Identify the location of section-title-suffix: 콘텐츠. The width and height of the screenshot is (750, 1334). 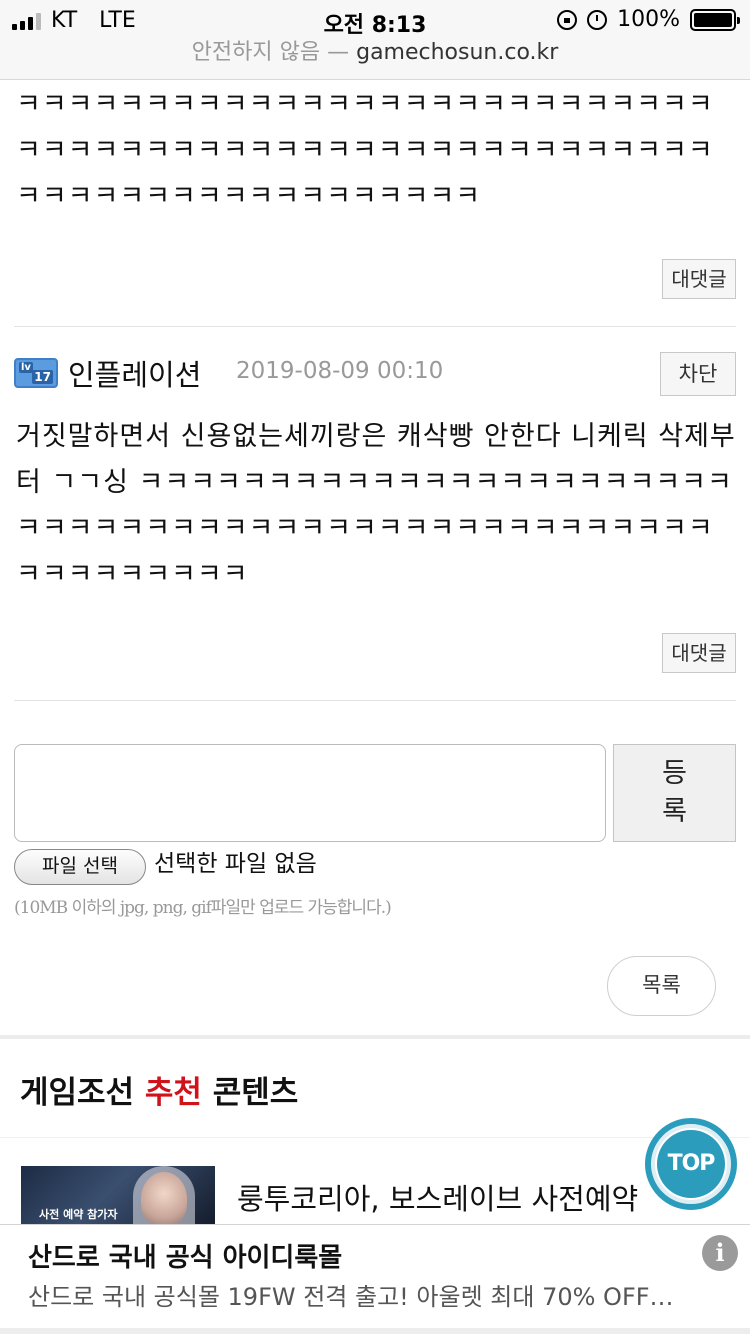
(250, 1093).